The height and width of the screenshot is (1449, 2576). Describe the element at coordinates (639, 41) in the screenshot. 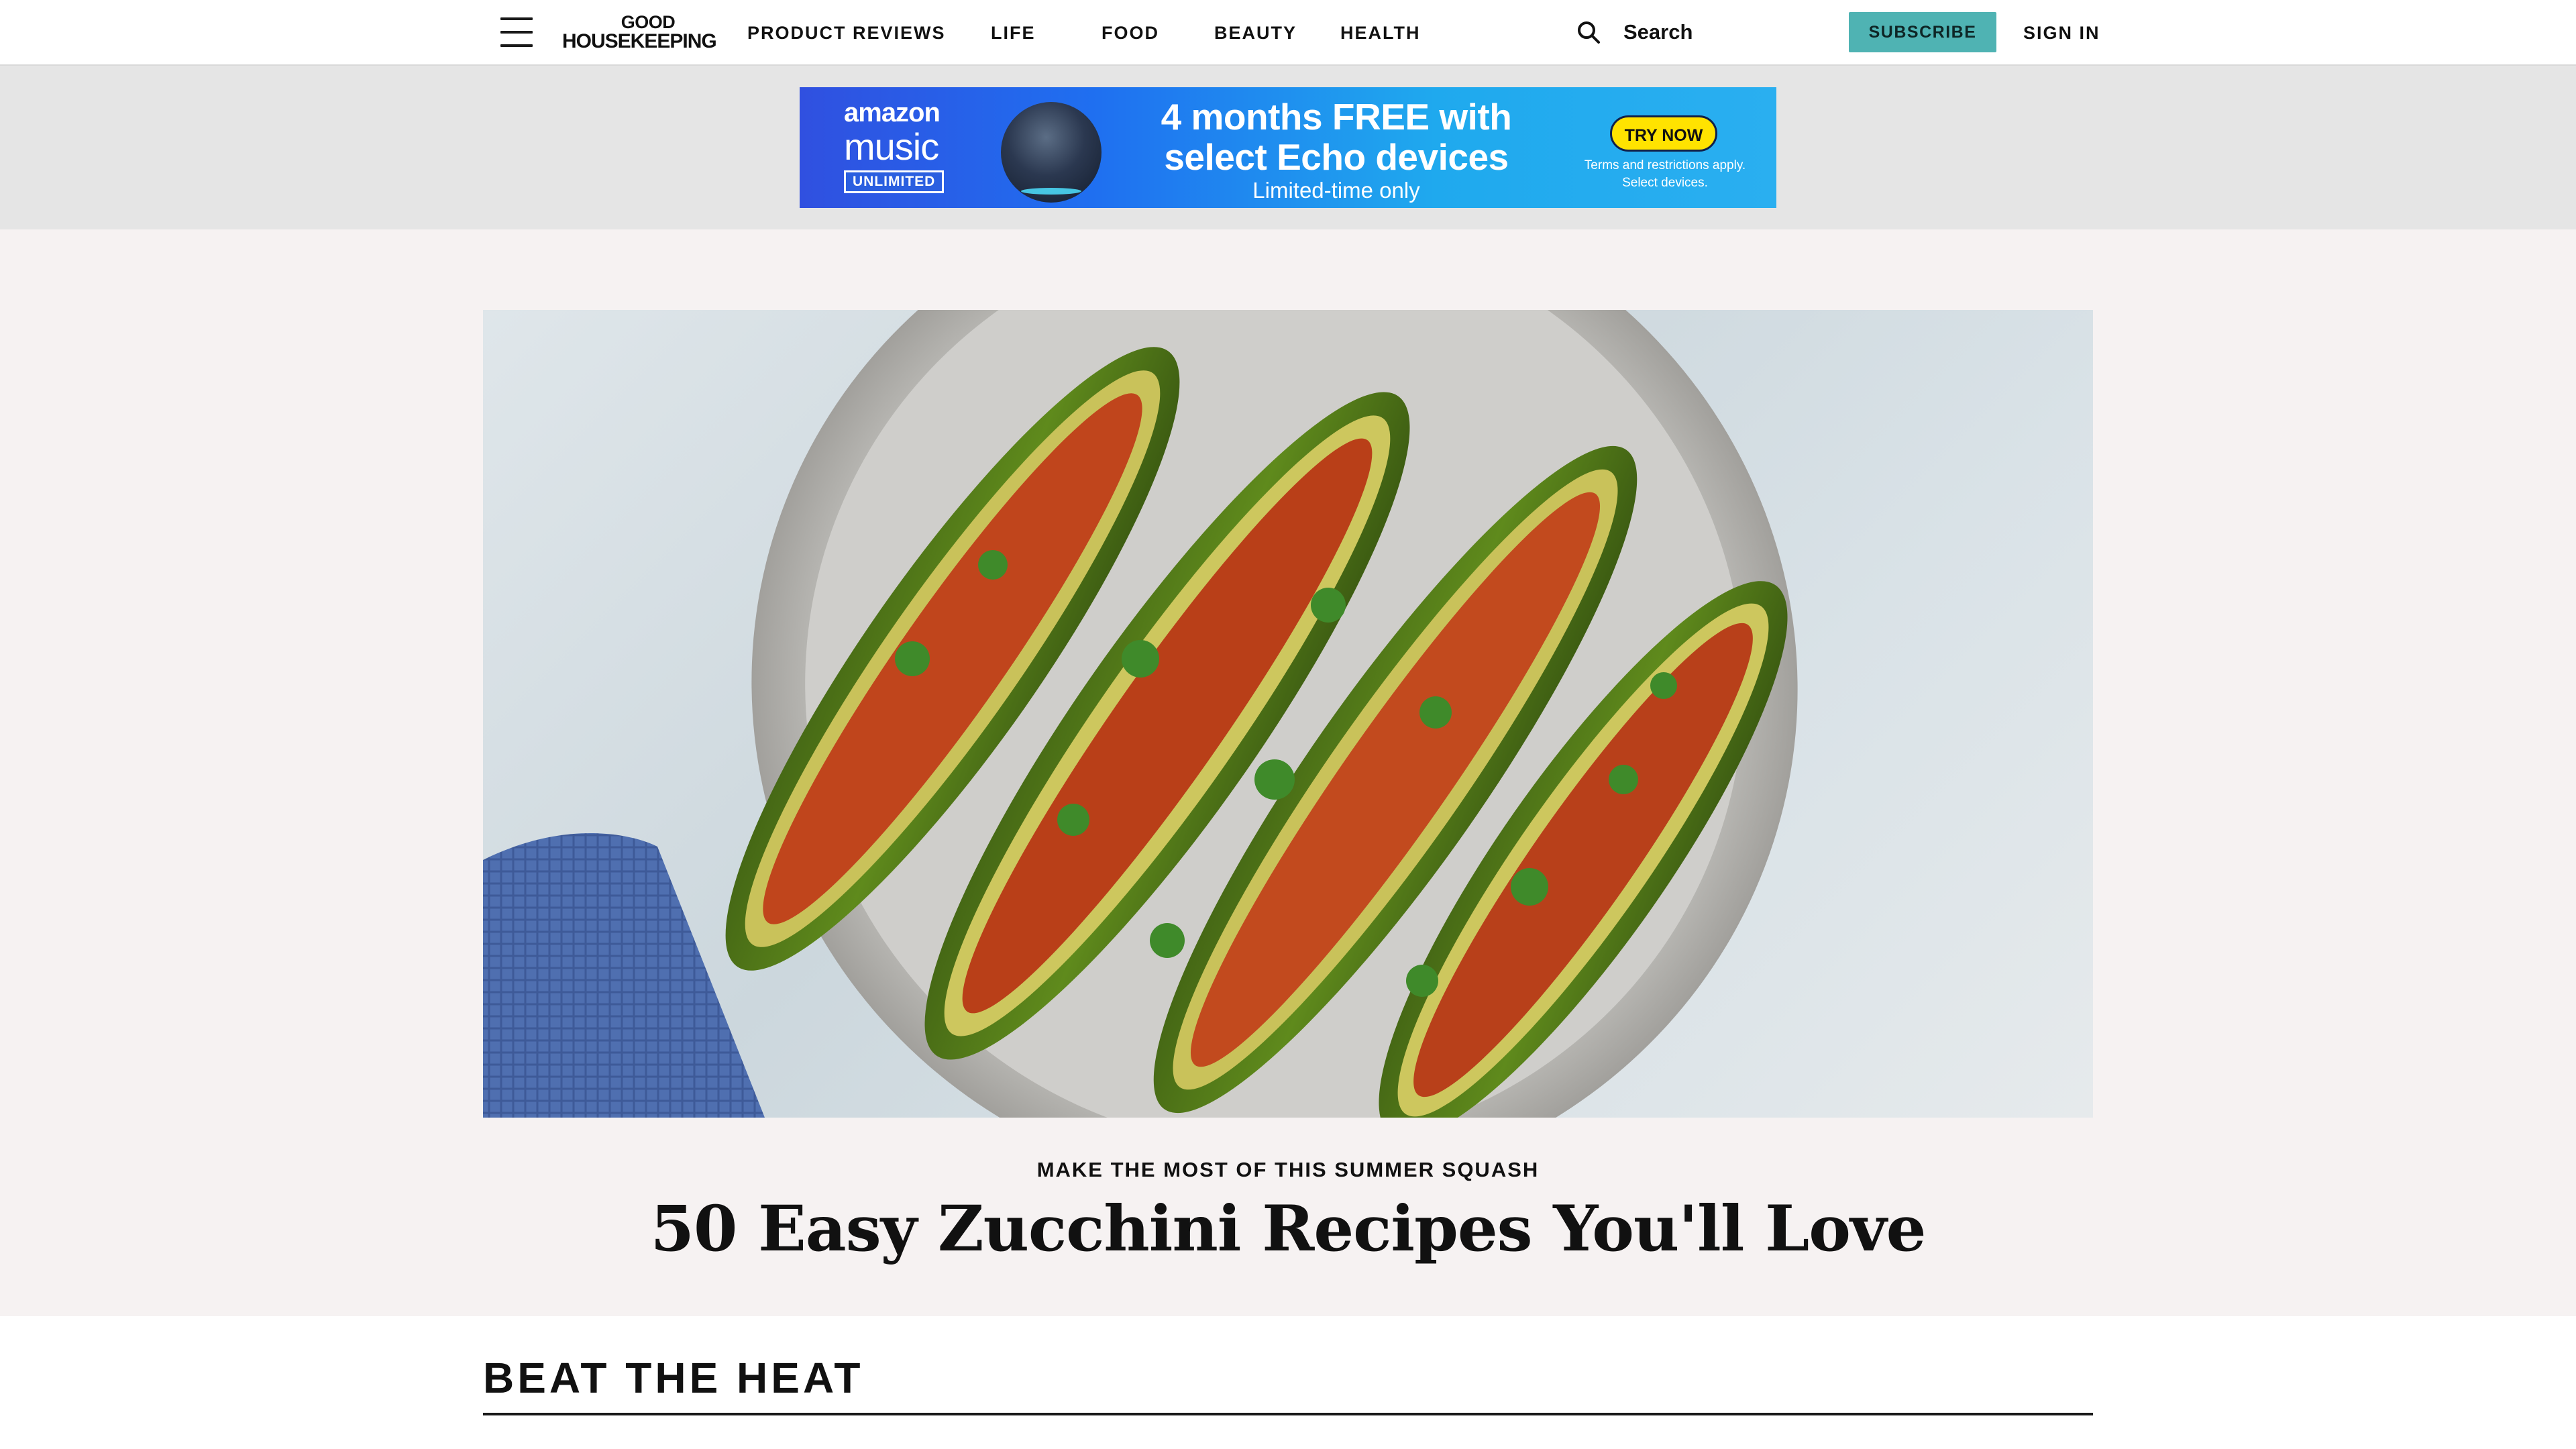

I see `logo-line-2: HOUSEKEEPING` at that location.